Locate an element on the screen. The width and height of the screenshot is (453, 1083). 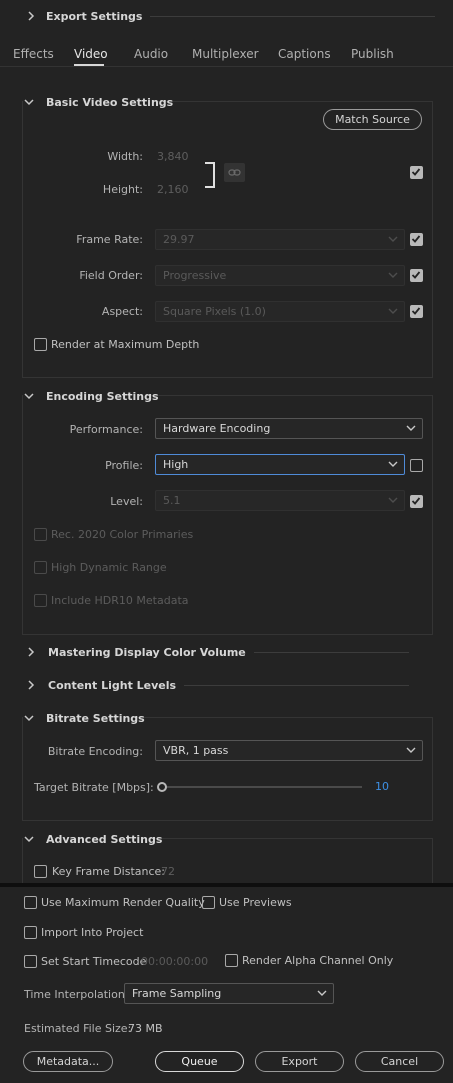
encoding-header: Encoding Settings is located at coordinates (90, 396).